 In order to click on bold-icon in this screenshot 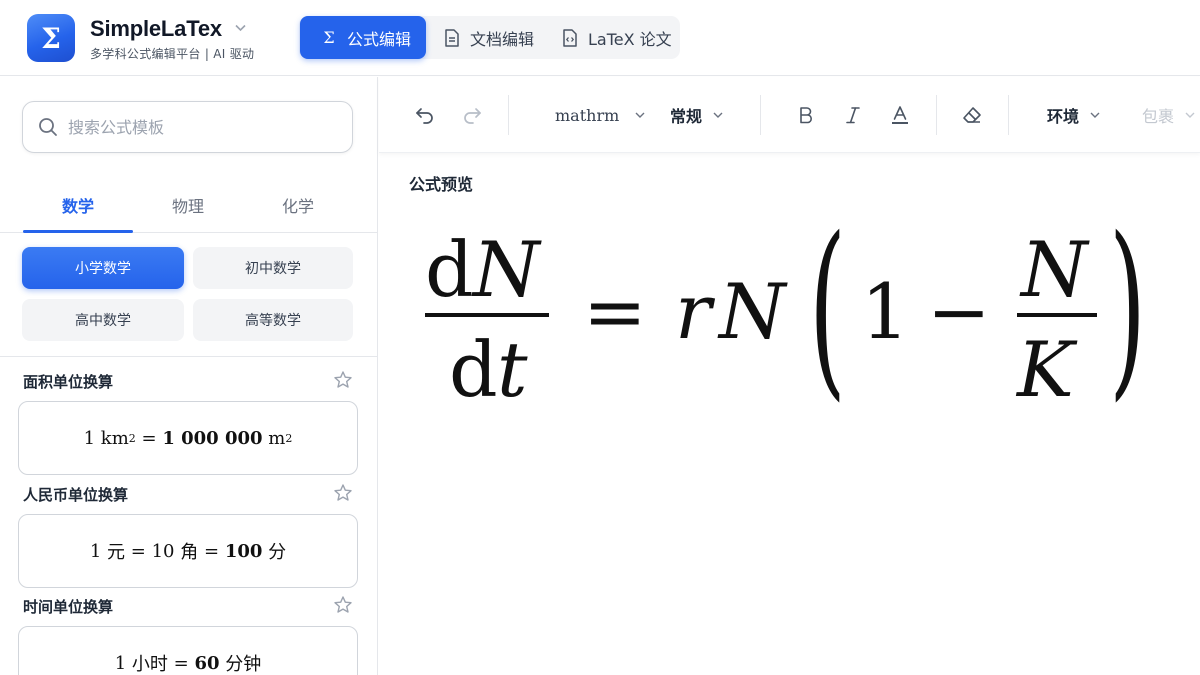, I will do `click(806, 115)`.